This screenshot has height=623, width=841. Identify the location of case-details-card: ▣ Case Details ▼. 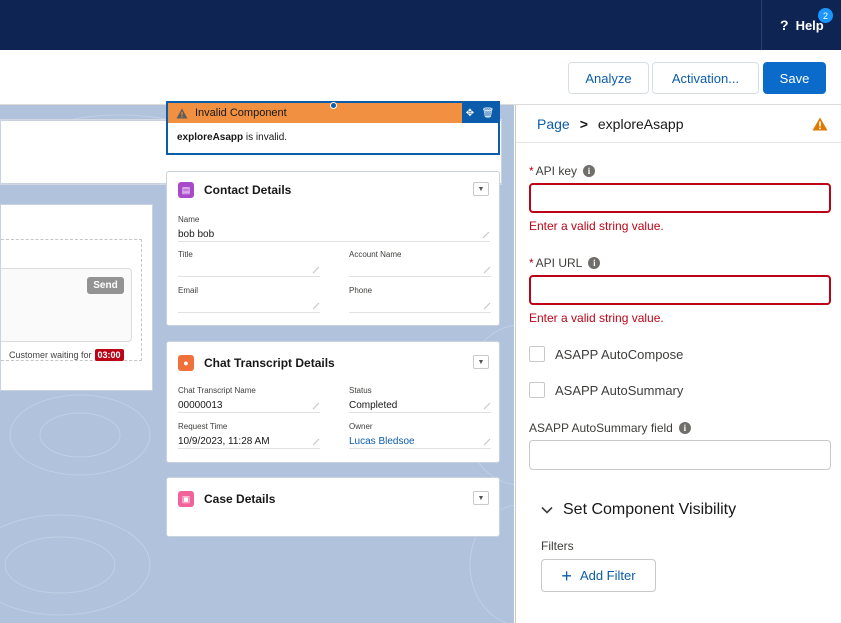
(333, 507).